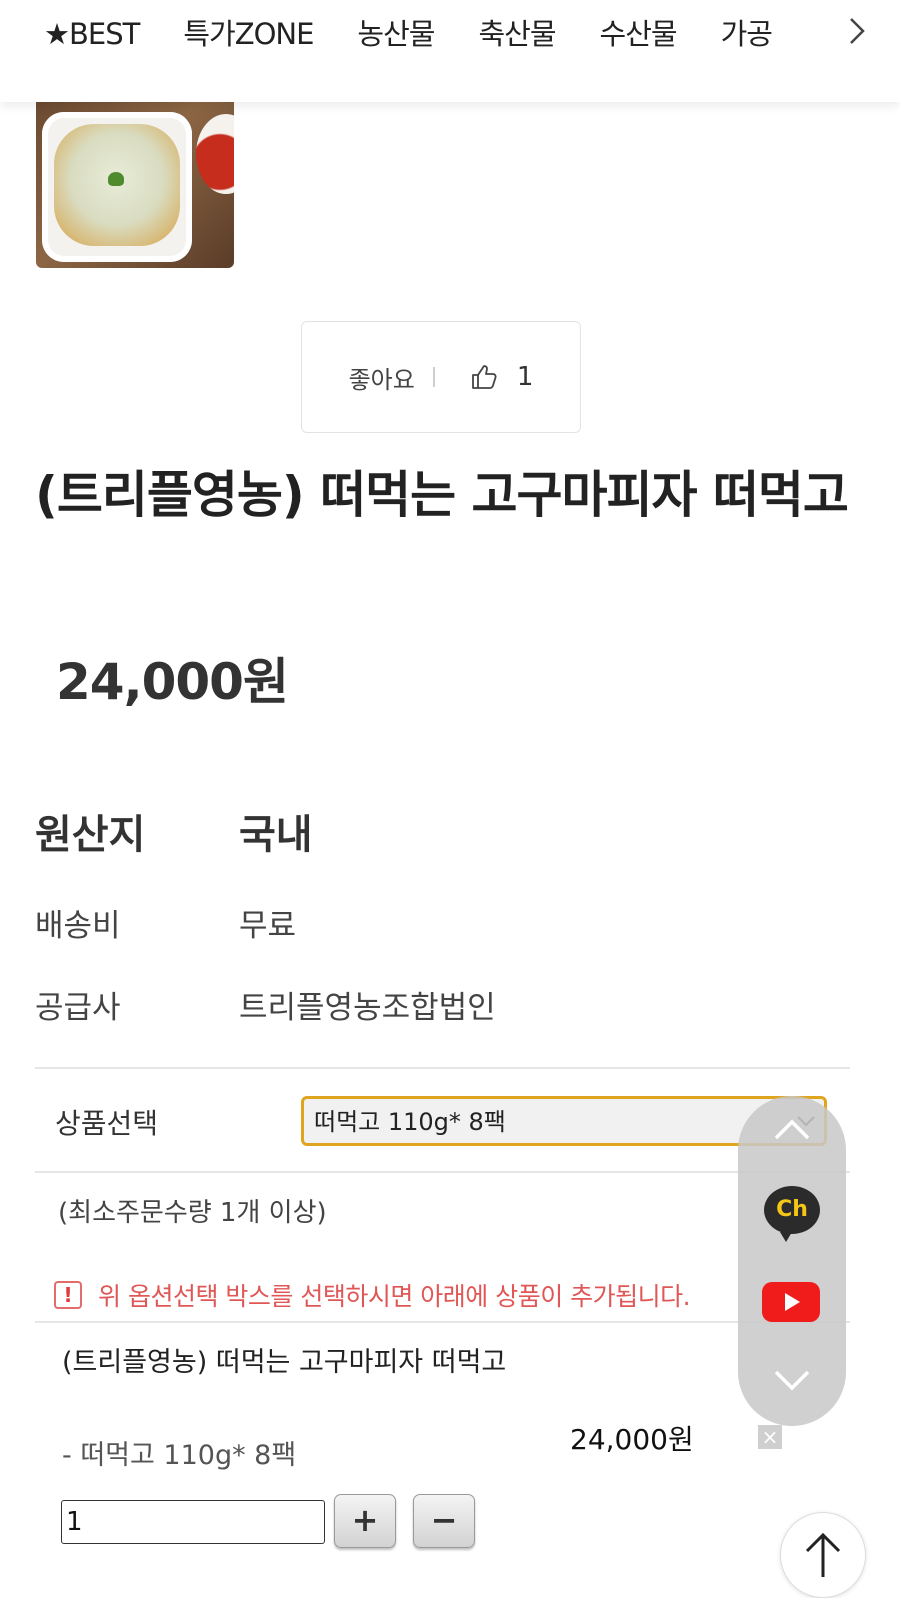 The image size is (900, 1598). I want to click on origin-value: 국내, so click(276, 835).